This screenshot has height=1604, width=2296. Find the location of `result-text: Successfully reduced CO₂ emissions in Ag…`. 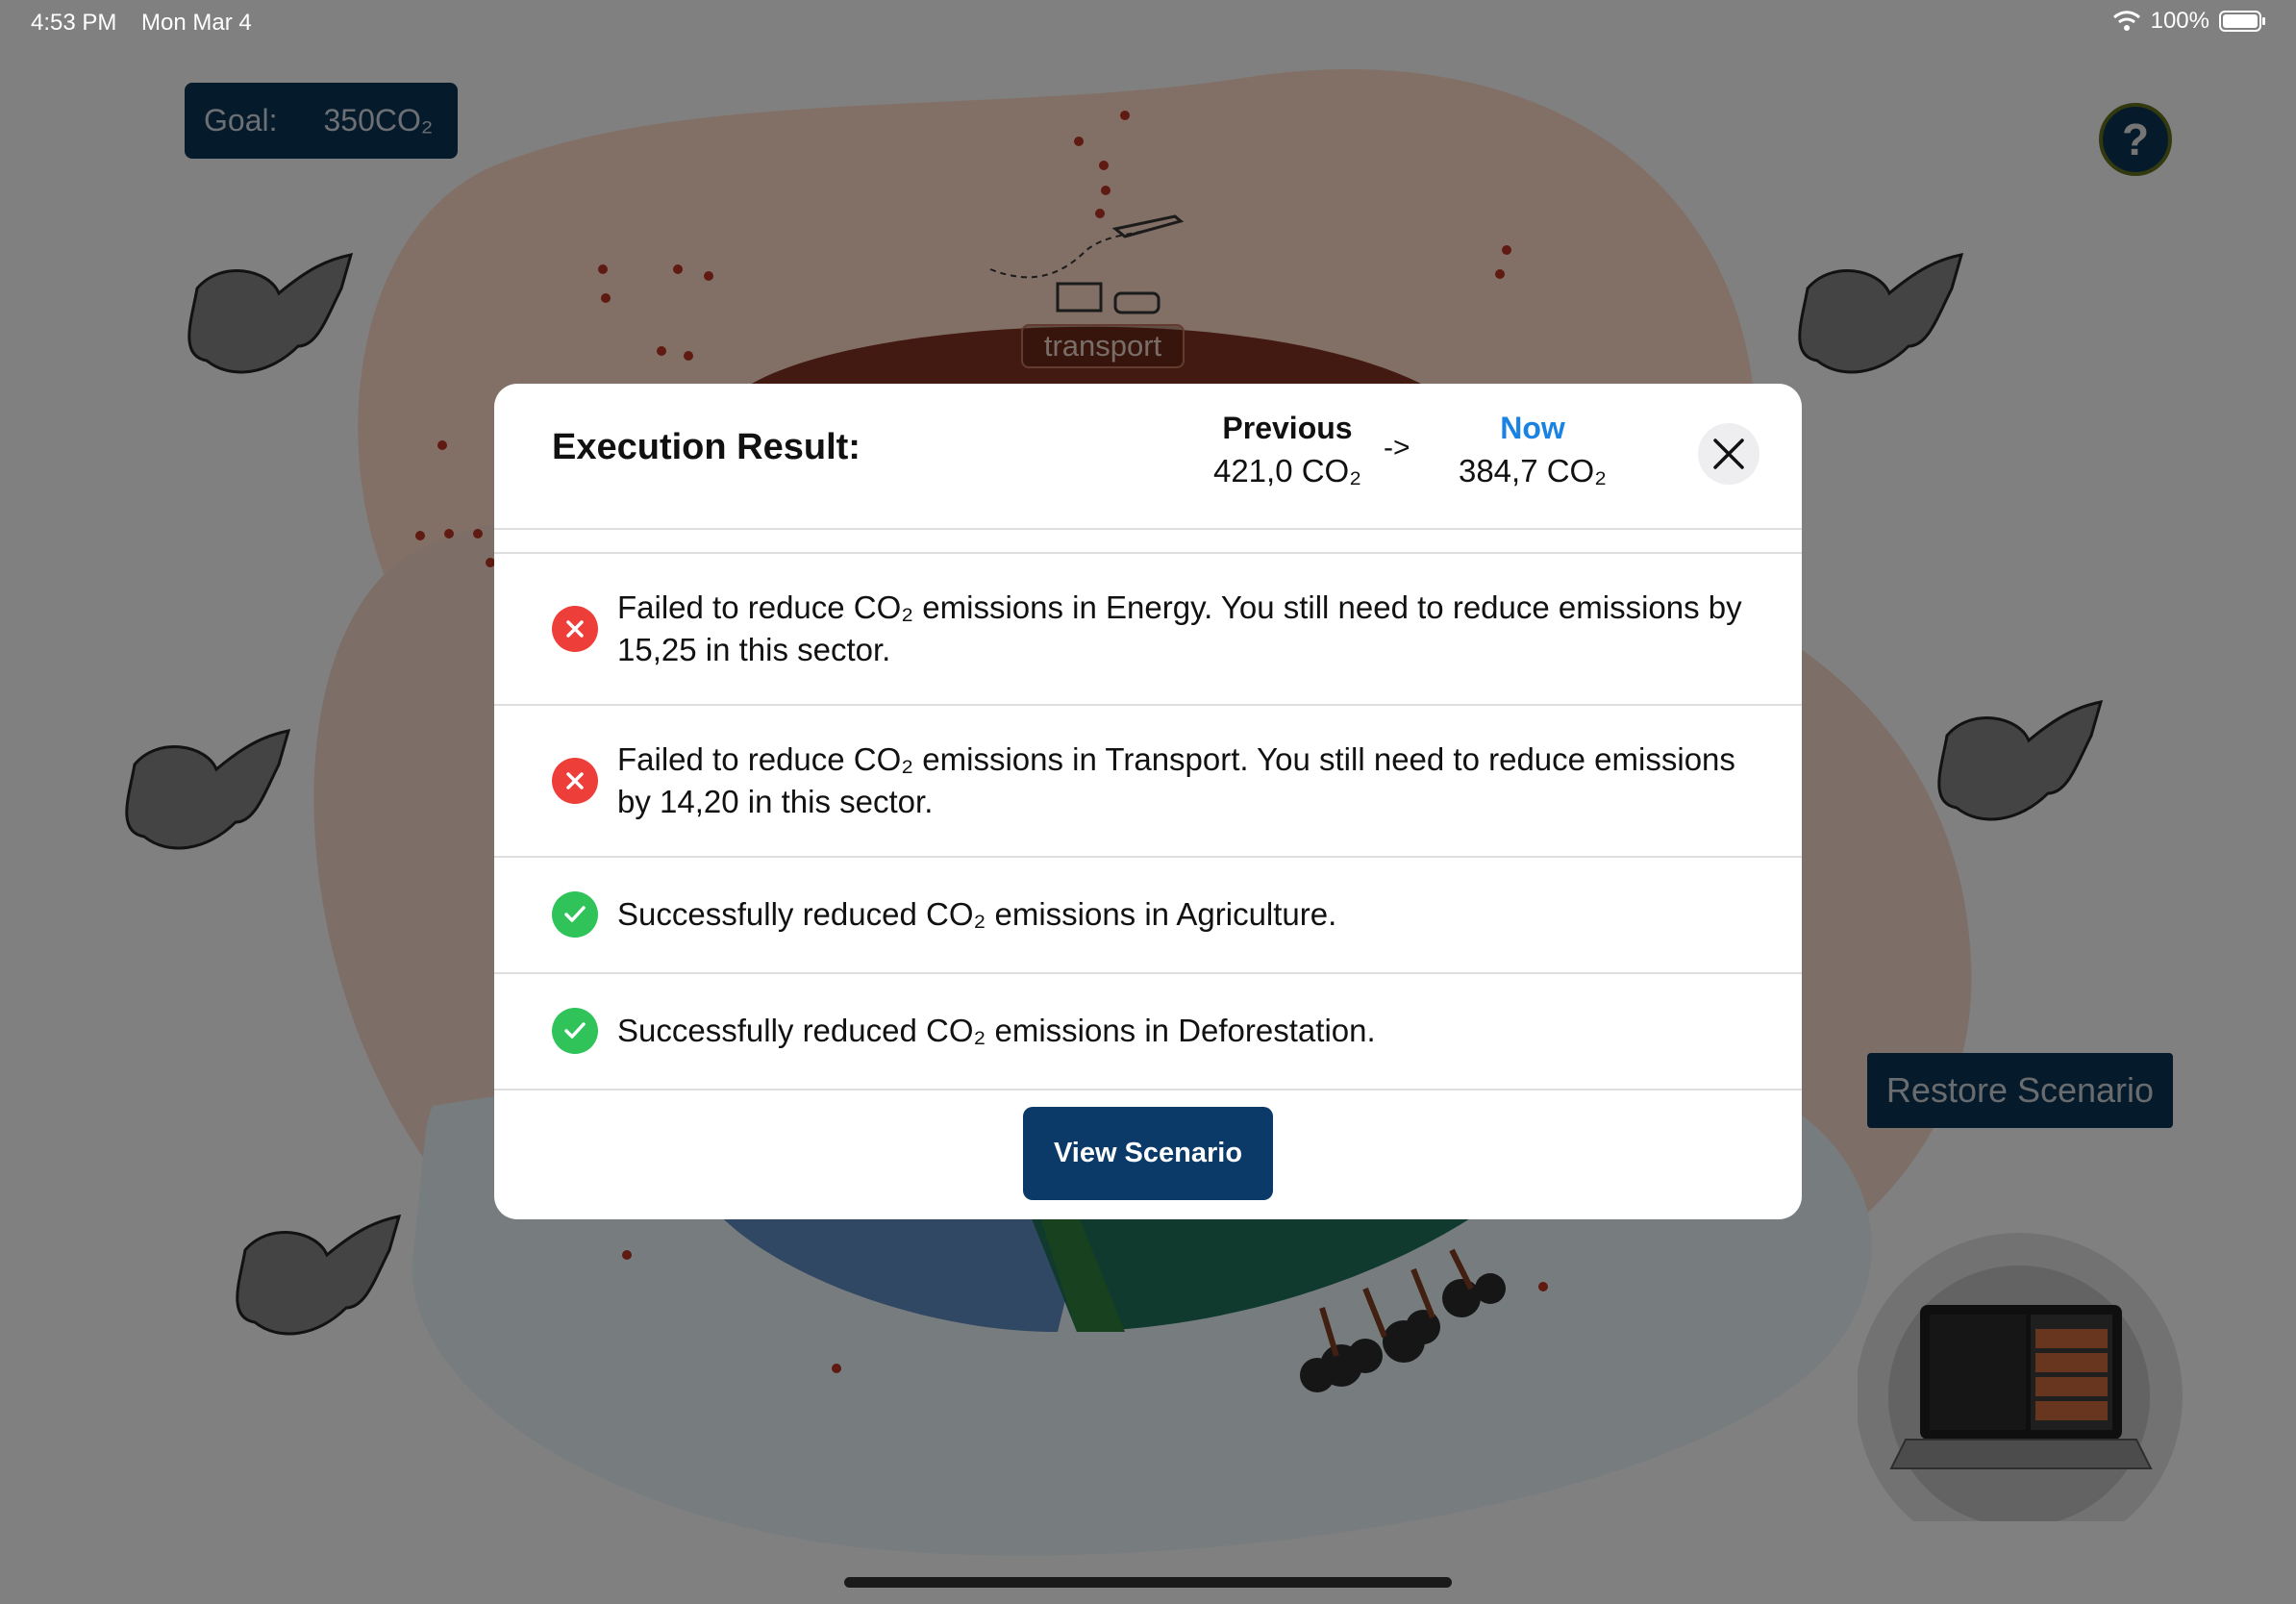

result-text: Successfully reduced CO₂ emissions in Ag… is located at coordinates (977, 914).